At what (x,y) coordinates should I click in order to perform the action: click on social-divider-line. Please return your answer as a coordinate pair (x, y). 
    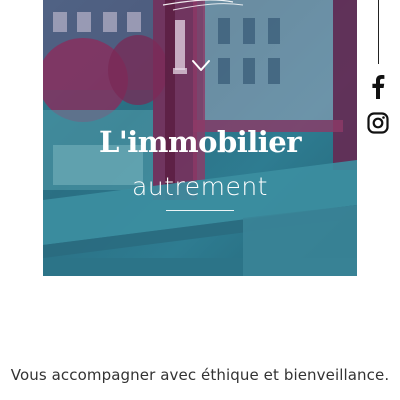
    Looking at the image, I should click on (378, 32).